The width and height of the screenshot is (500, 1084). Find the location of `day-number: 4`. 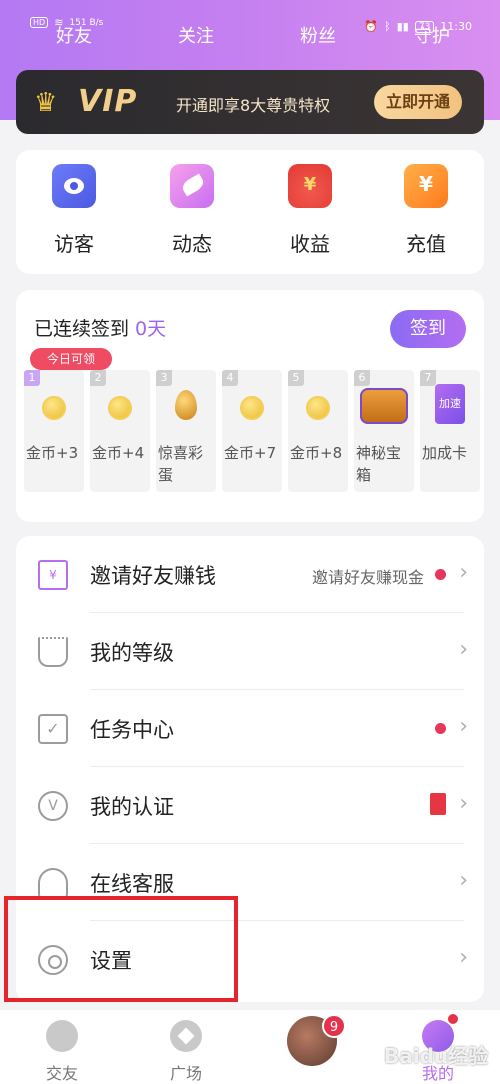

day-number: 4 is located at coordinates (230, 378).